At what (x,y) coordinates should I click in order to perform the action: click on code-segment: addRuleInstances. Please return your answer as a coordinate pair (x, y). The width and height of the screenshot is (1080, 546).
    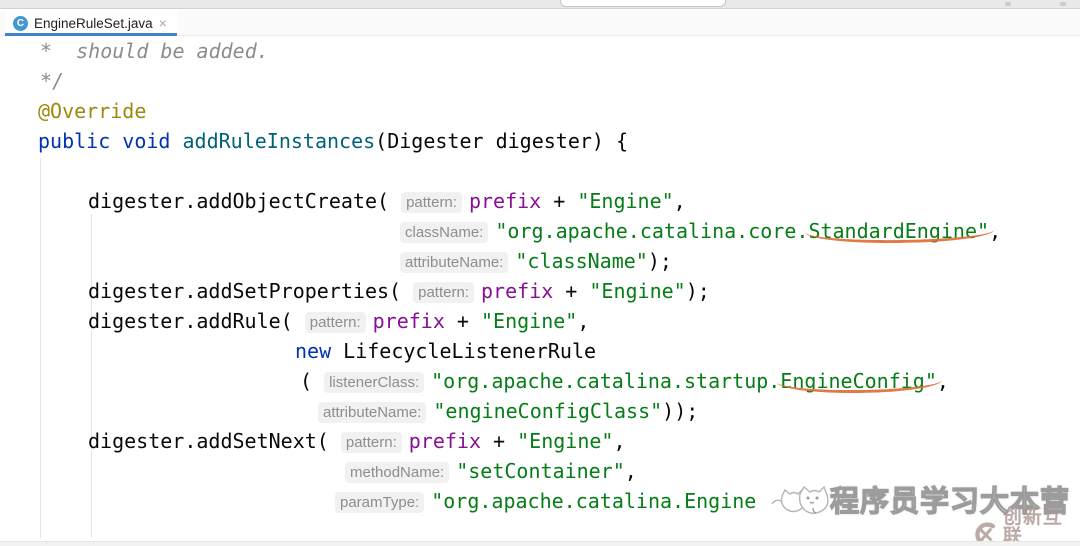
    Looking at the image, I should click on (279, 141).